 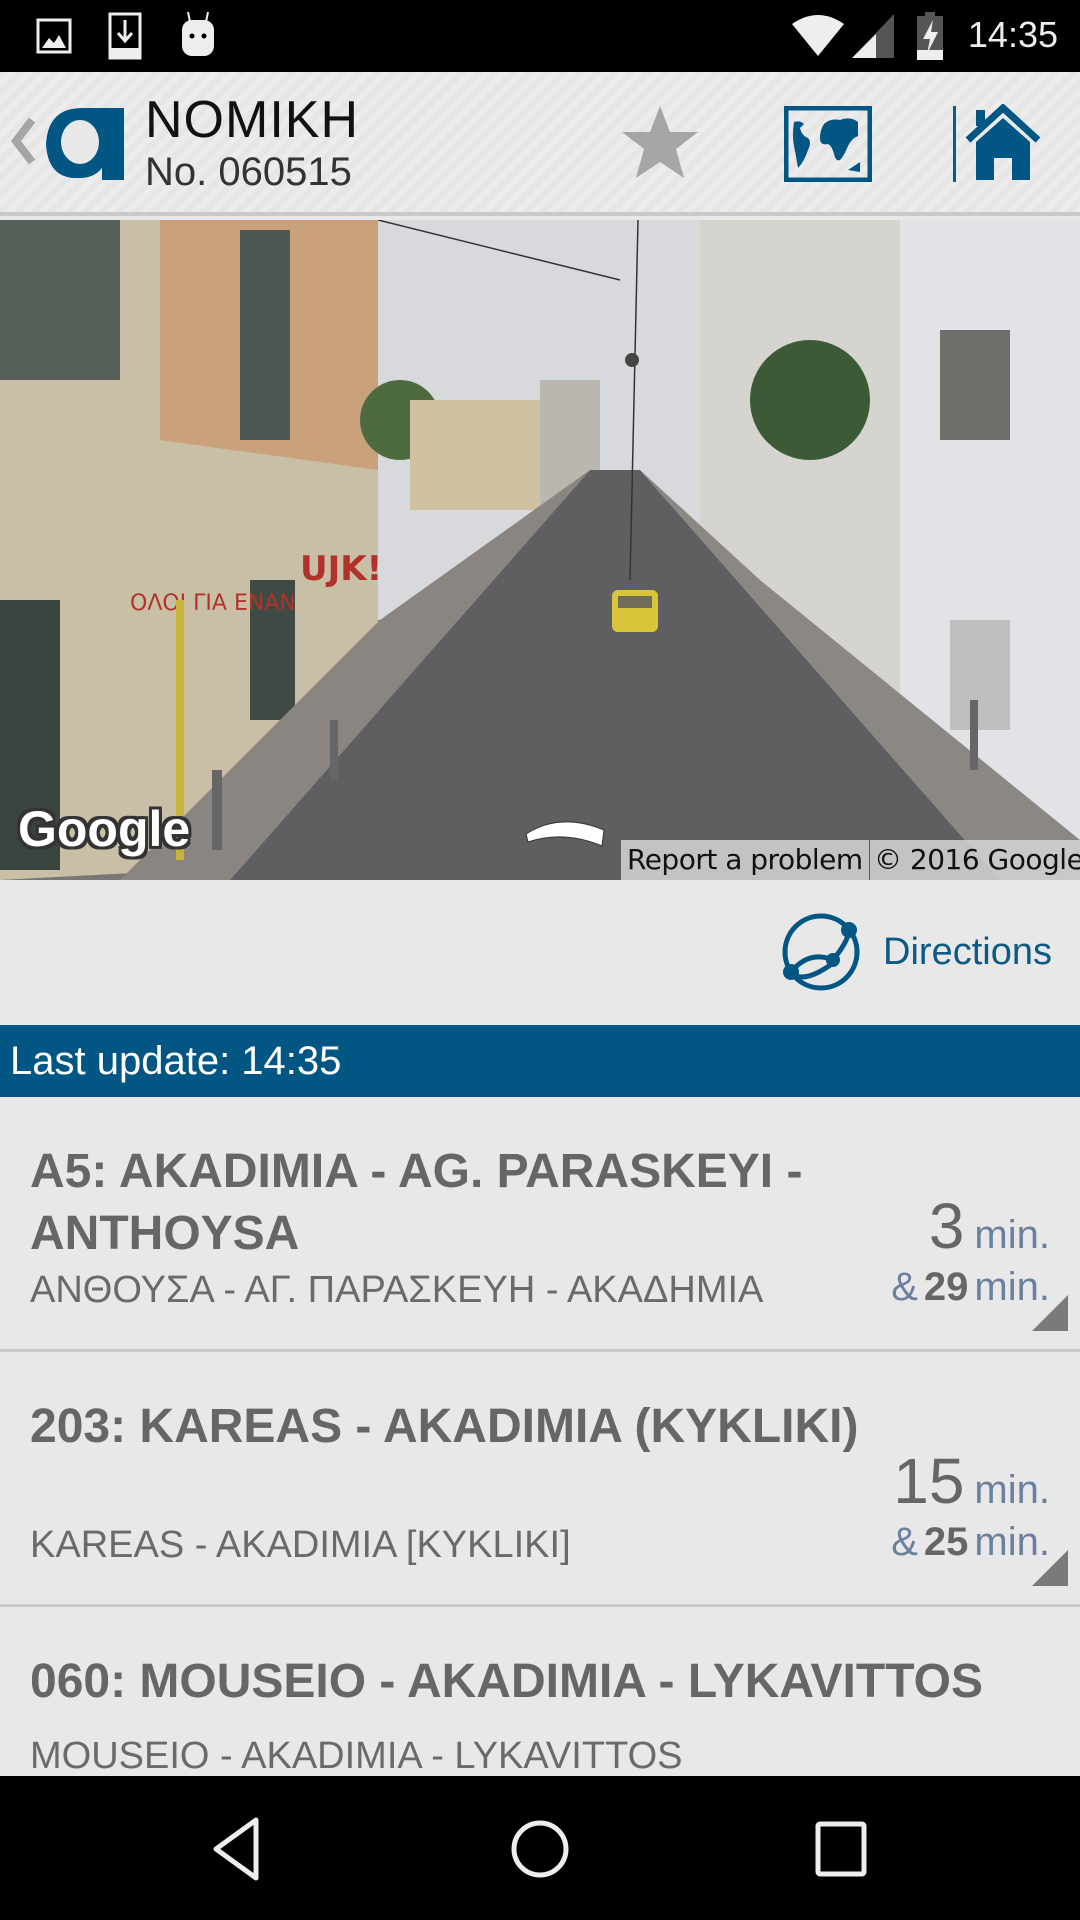 I want to click on system-nav-bar, so click(x=540, y=1848).